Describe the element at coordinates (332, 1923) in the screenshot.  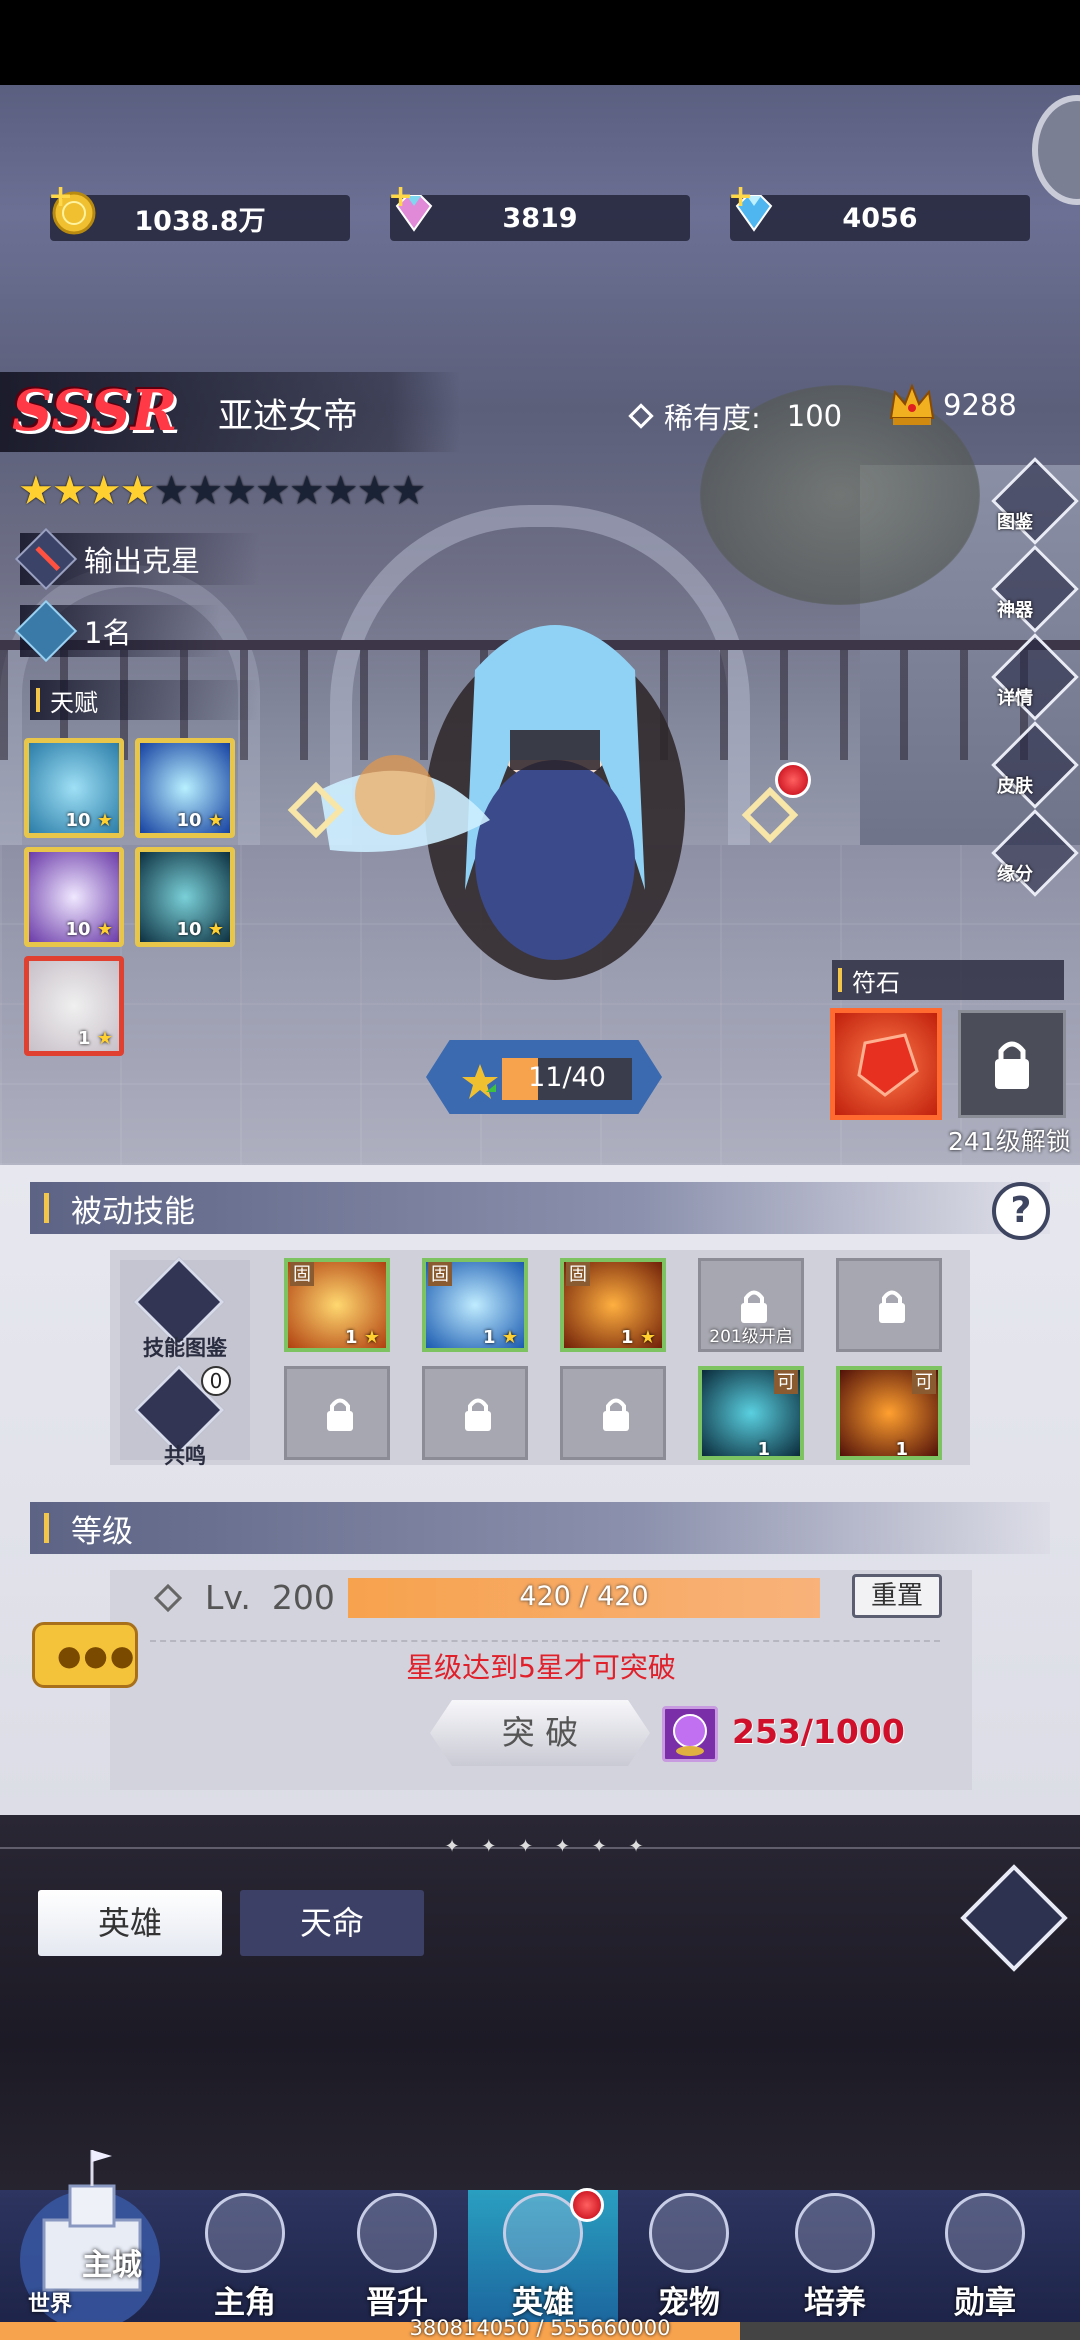
I see `tab-destiny: 天命` at that location.